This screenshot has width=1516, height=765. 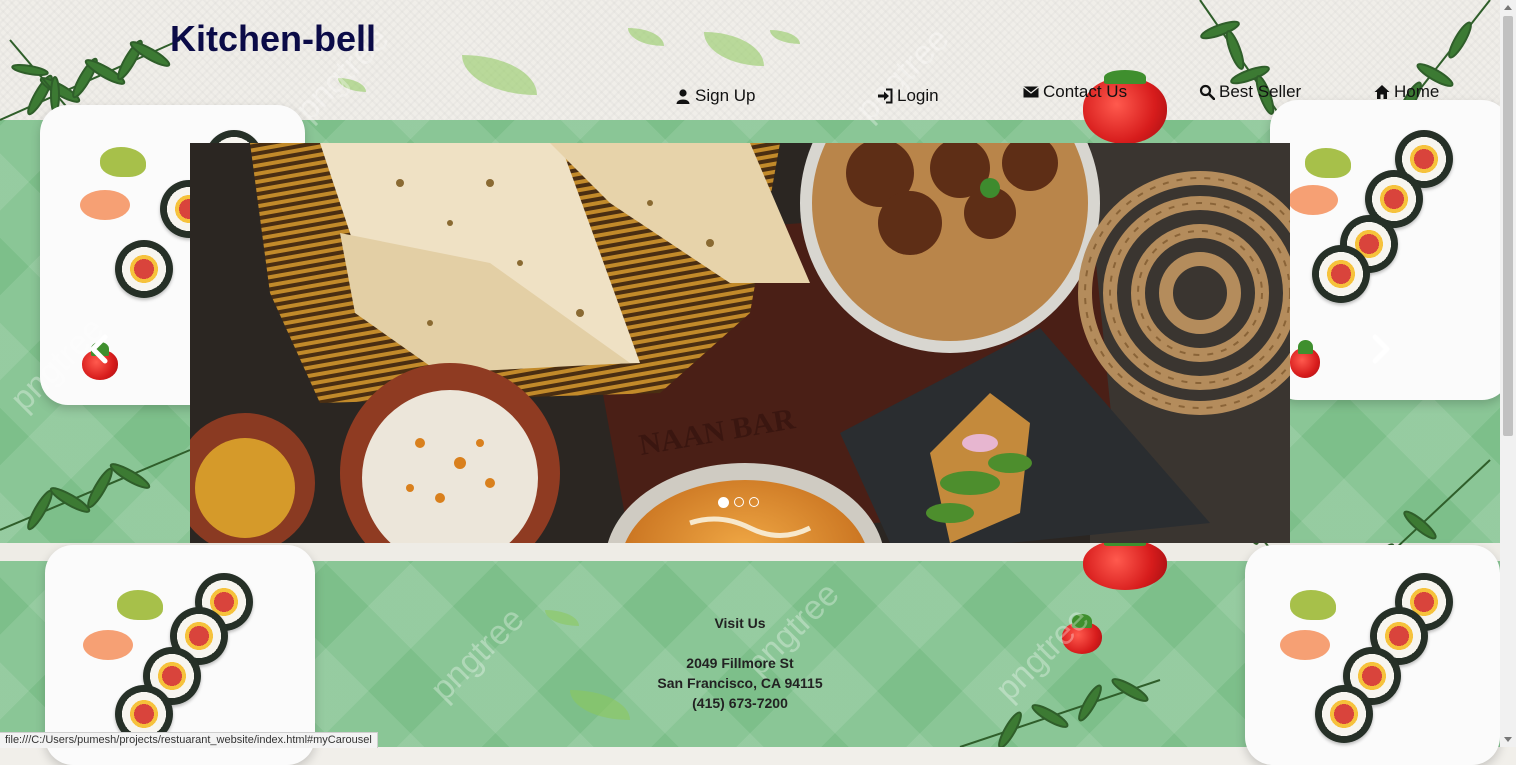 I want to click on nav-login: Login, so click(x=908, y=96).